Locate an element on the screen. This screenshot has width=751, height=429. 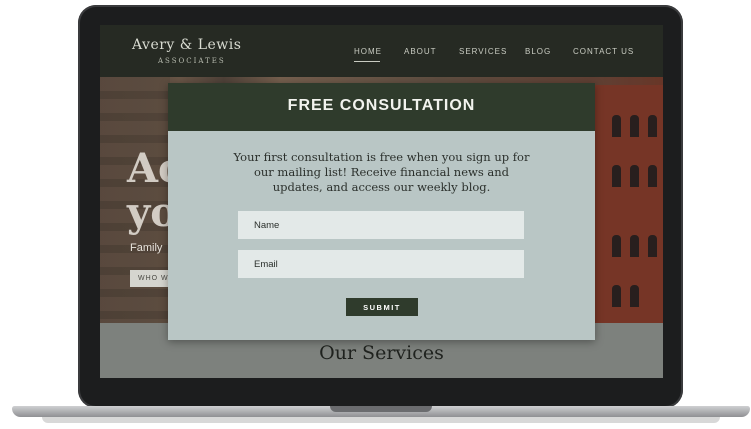
nav-contact-us: CONTACT US is located at coordinates (603, 51).